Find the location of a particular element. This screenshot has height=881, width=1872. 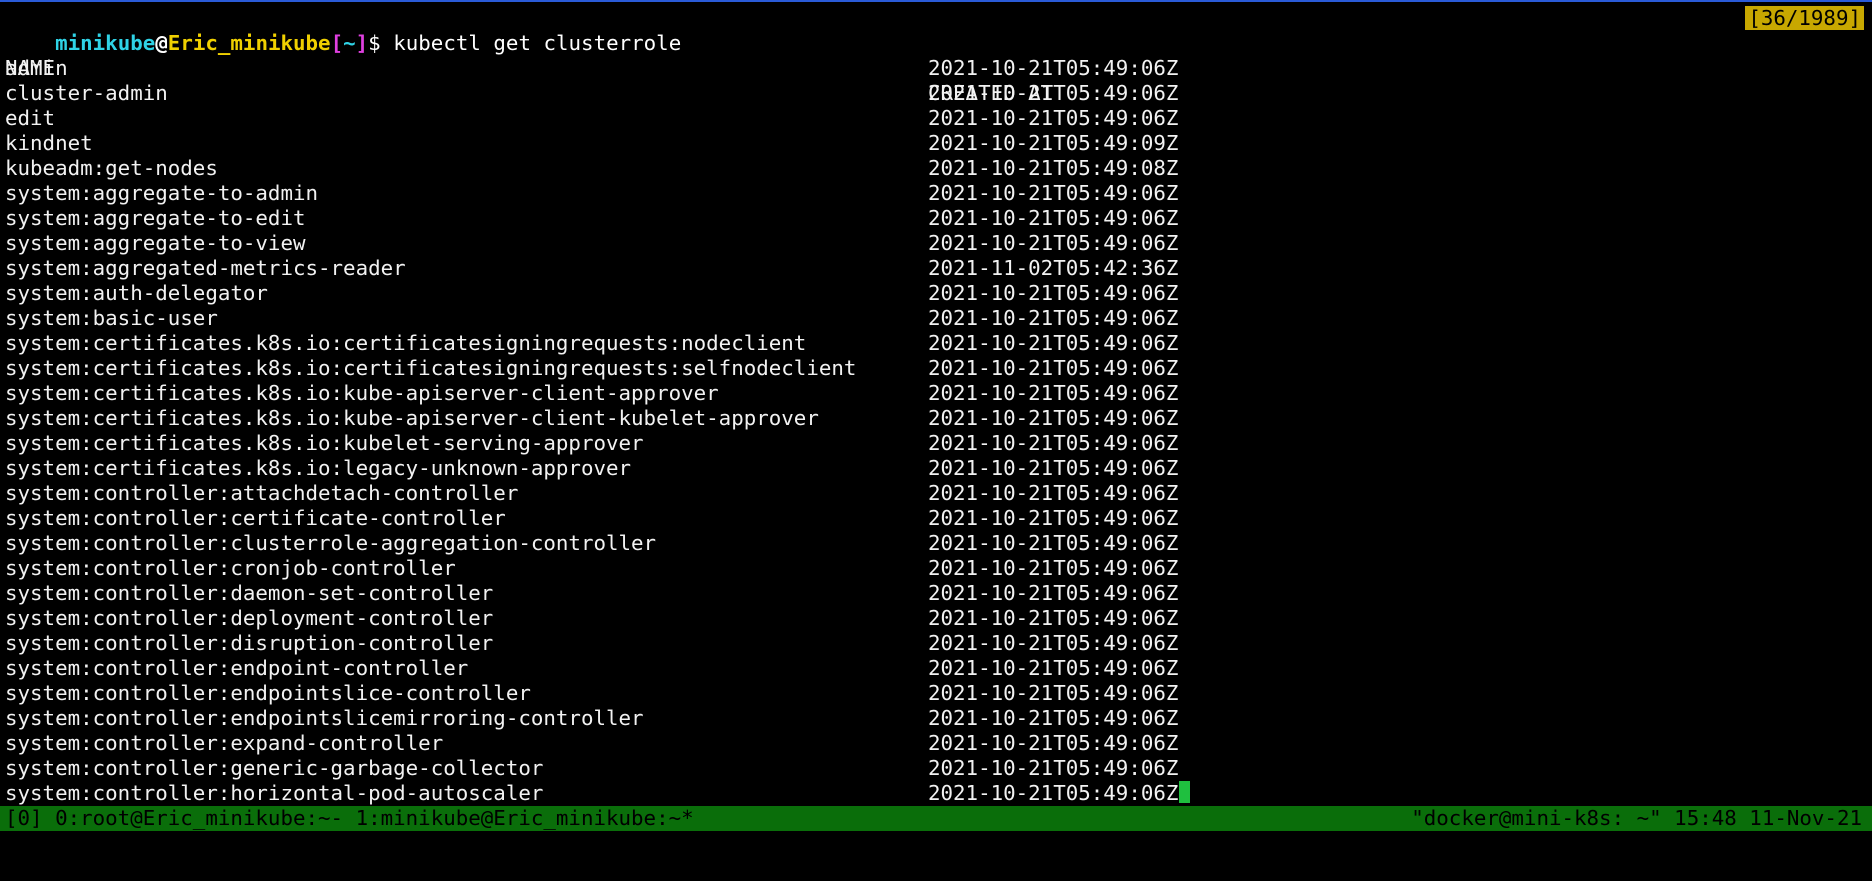

row-name: kubeadm:get-nodes is located at coordinates (111, 168).